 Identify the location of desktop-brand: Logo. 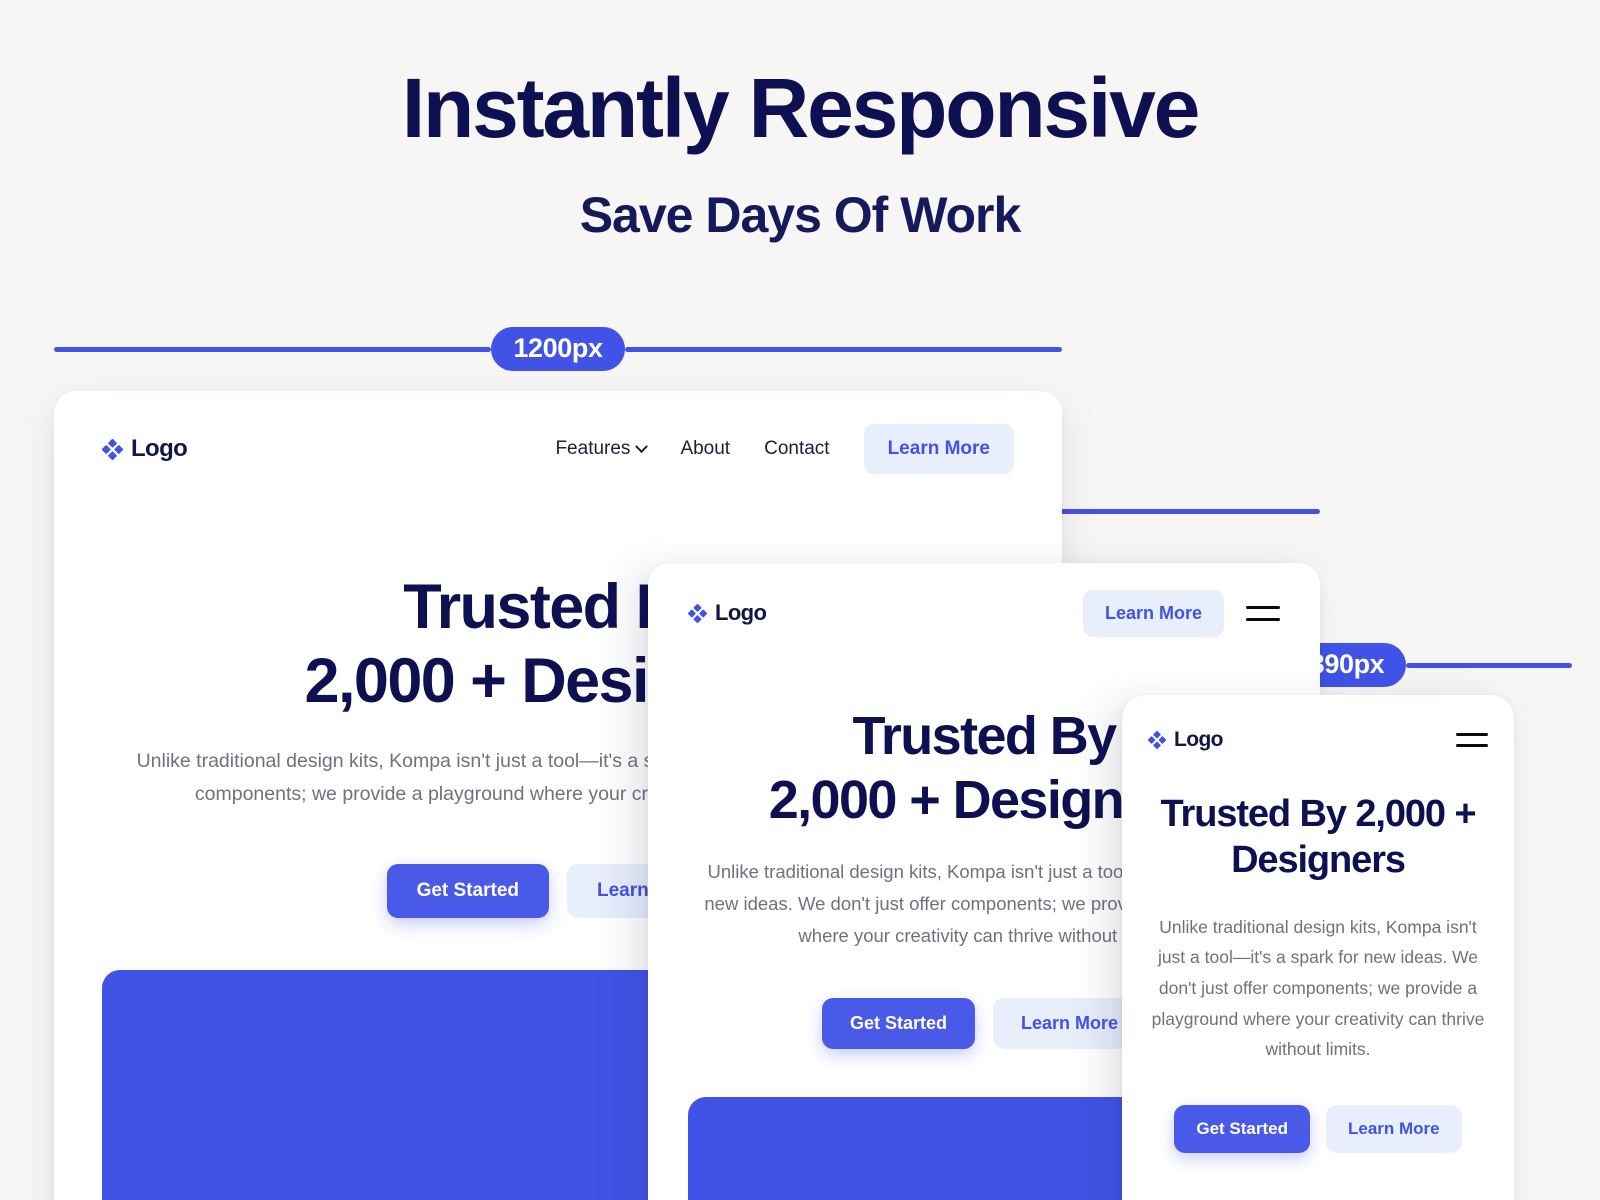
(145, 449).